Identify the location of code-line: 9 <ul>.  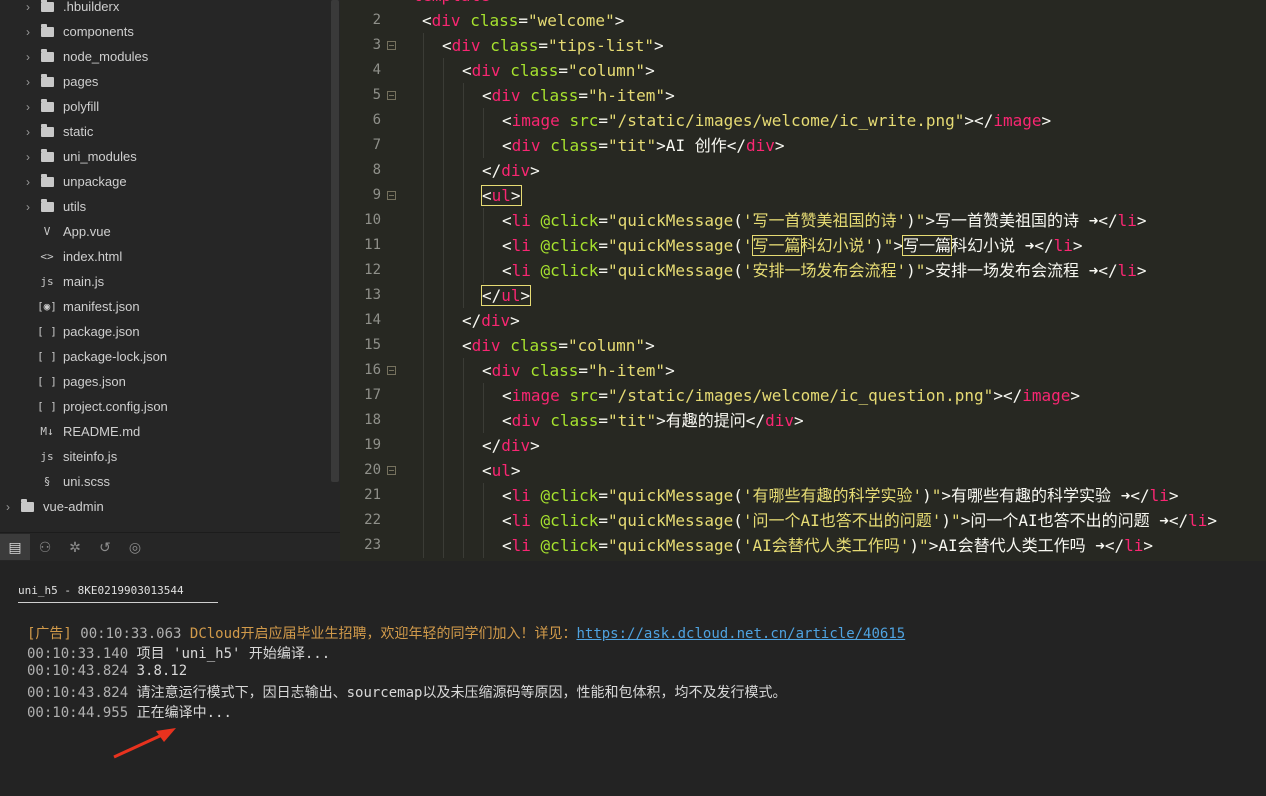
(803, 195).